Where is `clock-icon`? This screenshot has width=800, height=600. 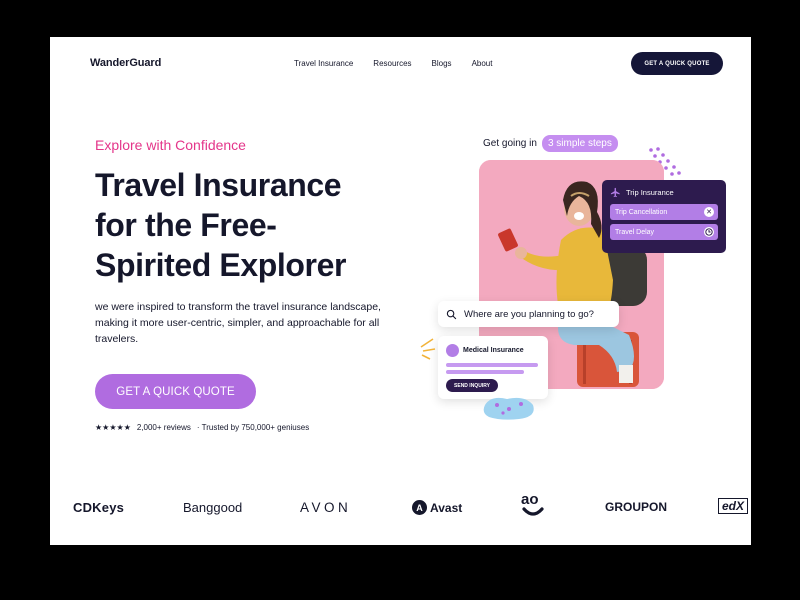 clock-icon is located at coordinates (709, 232).